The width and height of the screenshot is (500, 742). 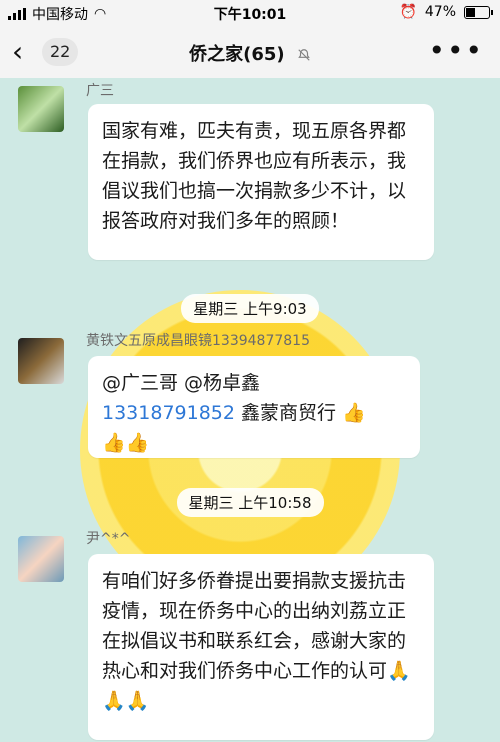 What do you see at coordinates (478, 12) in the screenshot?
I see `battery-icon` at bounding box center [478, 12].